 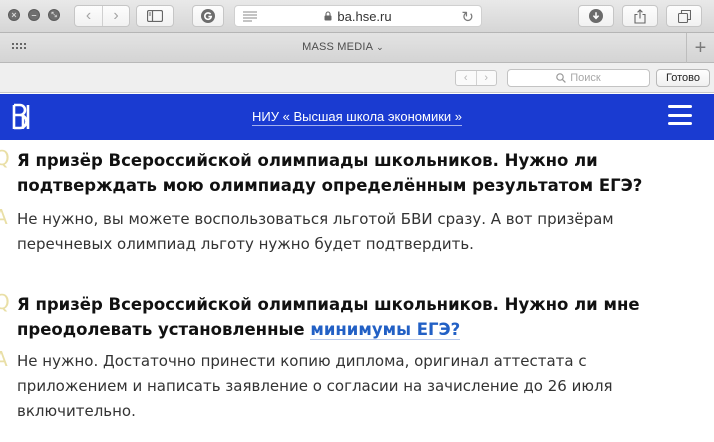 I want to click on new-tab-button: +, so click(x=700, y=48).